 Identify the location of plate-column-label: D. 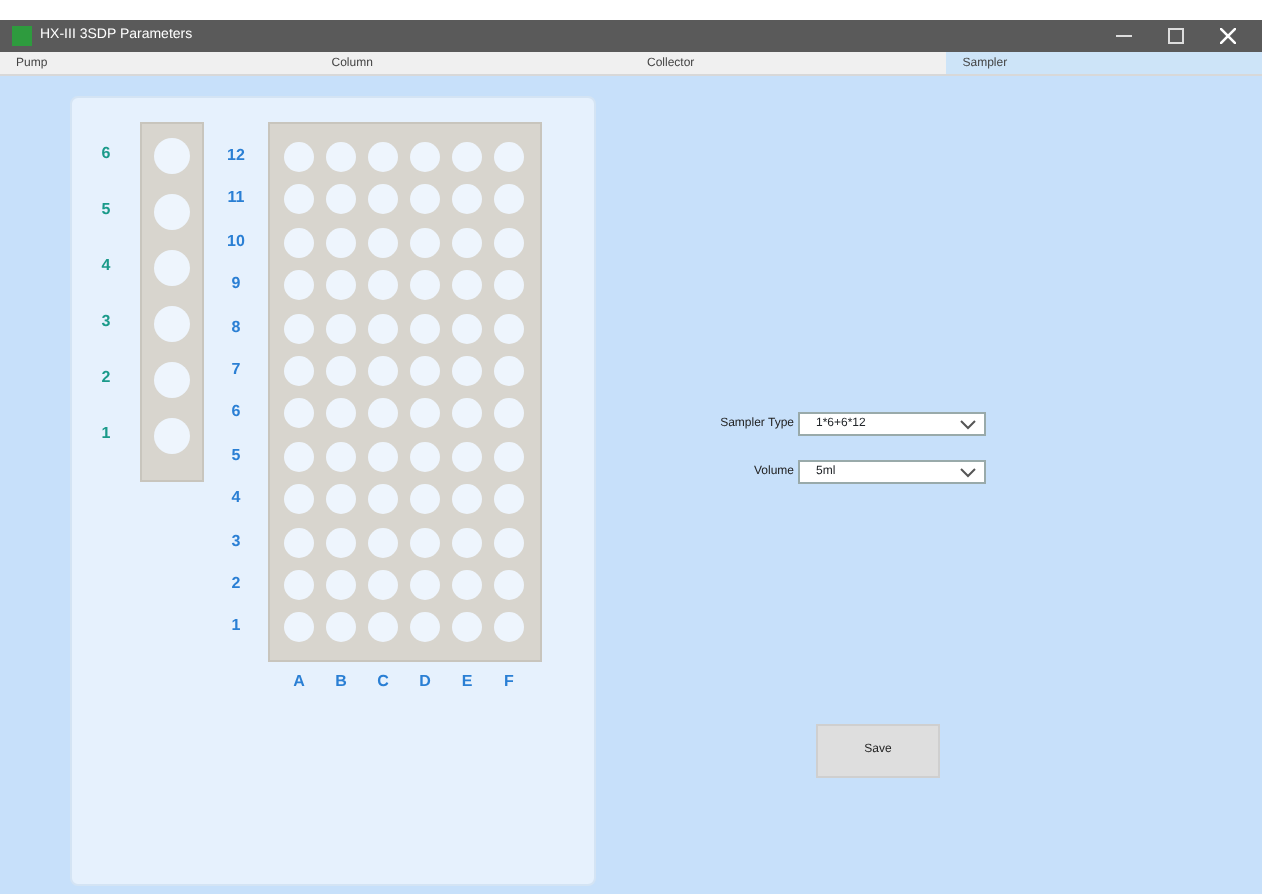
(425, 682).